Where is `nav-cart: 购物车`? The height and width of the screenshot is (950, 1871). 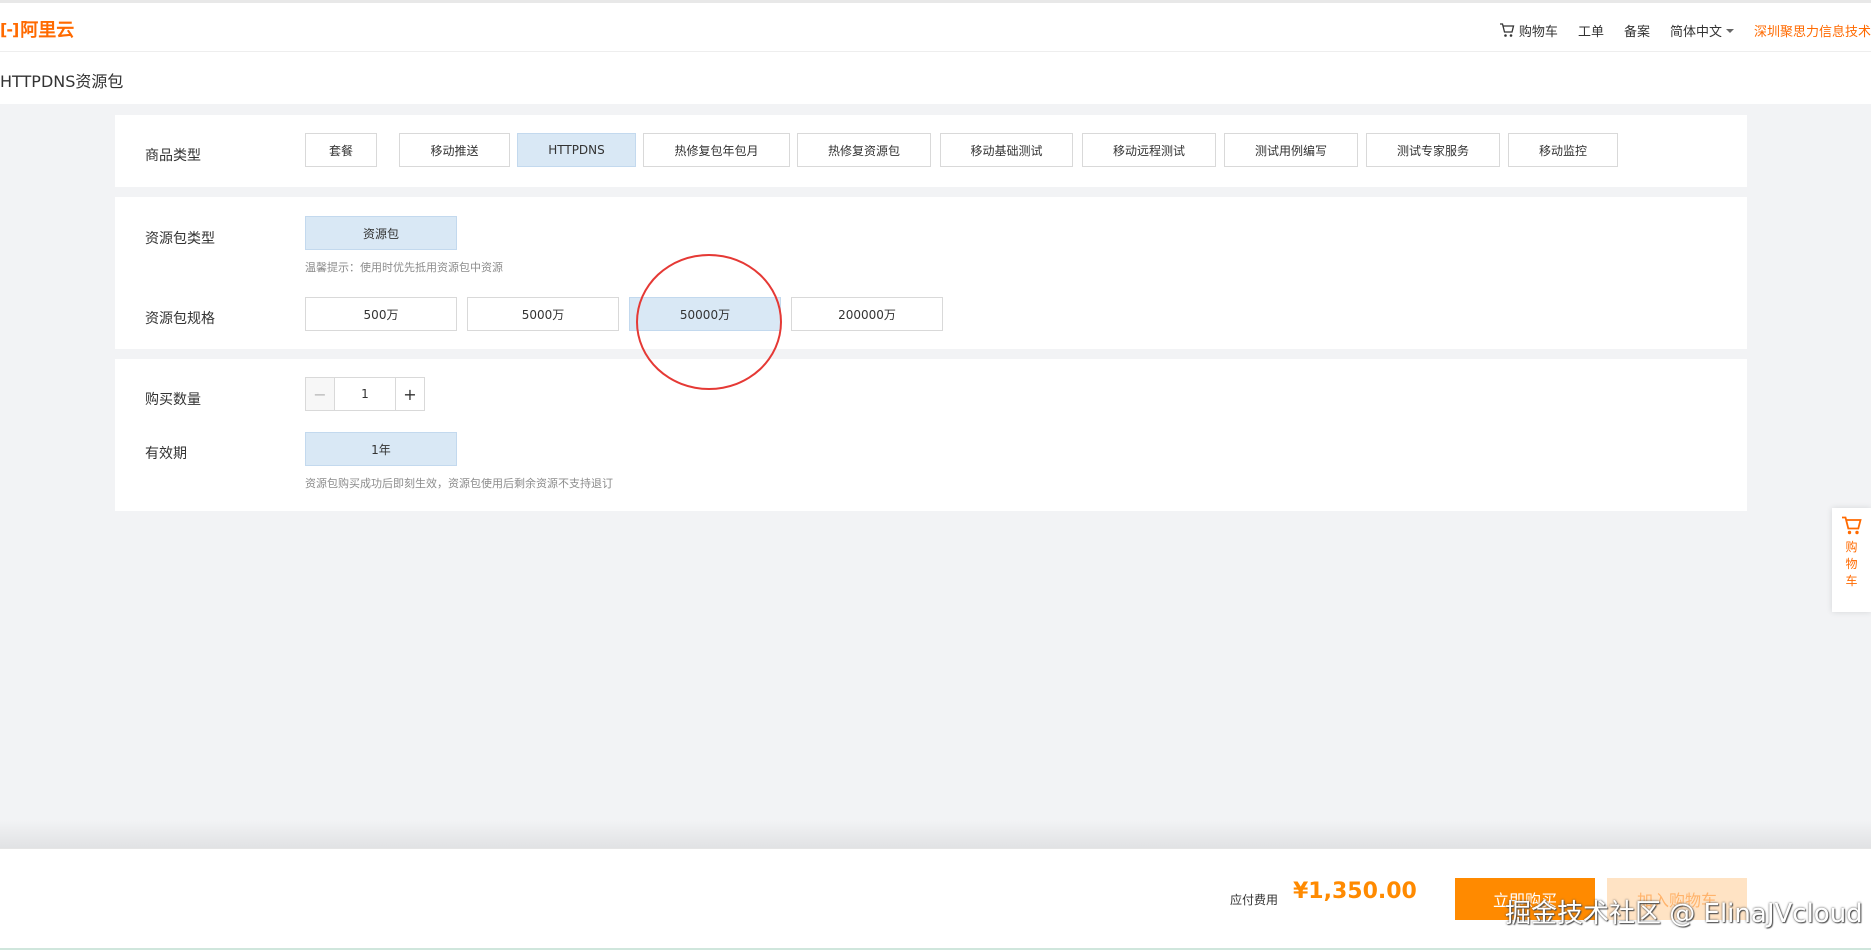
nav-cart: 购物车 is located at coordinates (1528, 30).